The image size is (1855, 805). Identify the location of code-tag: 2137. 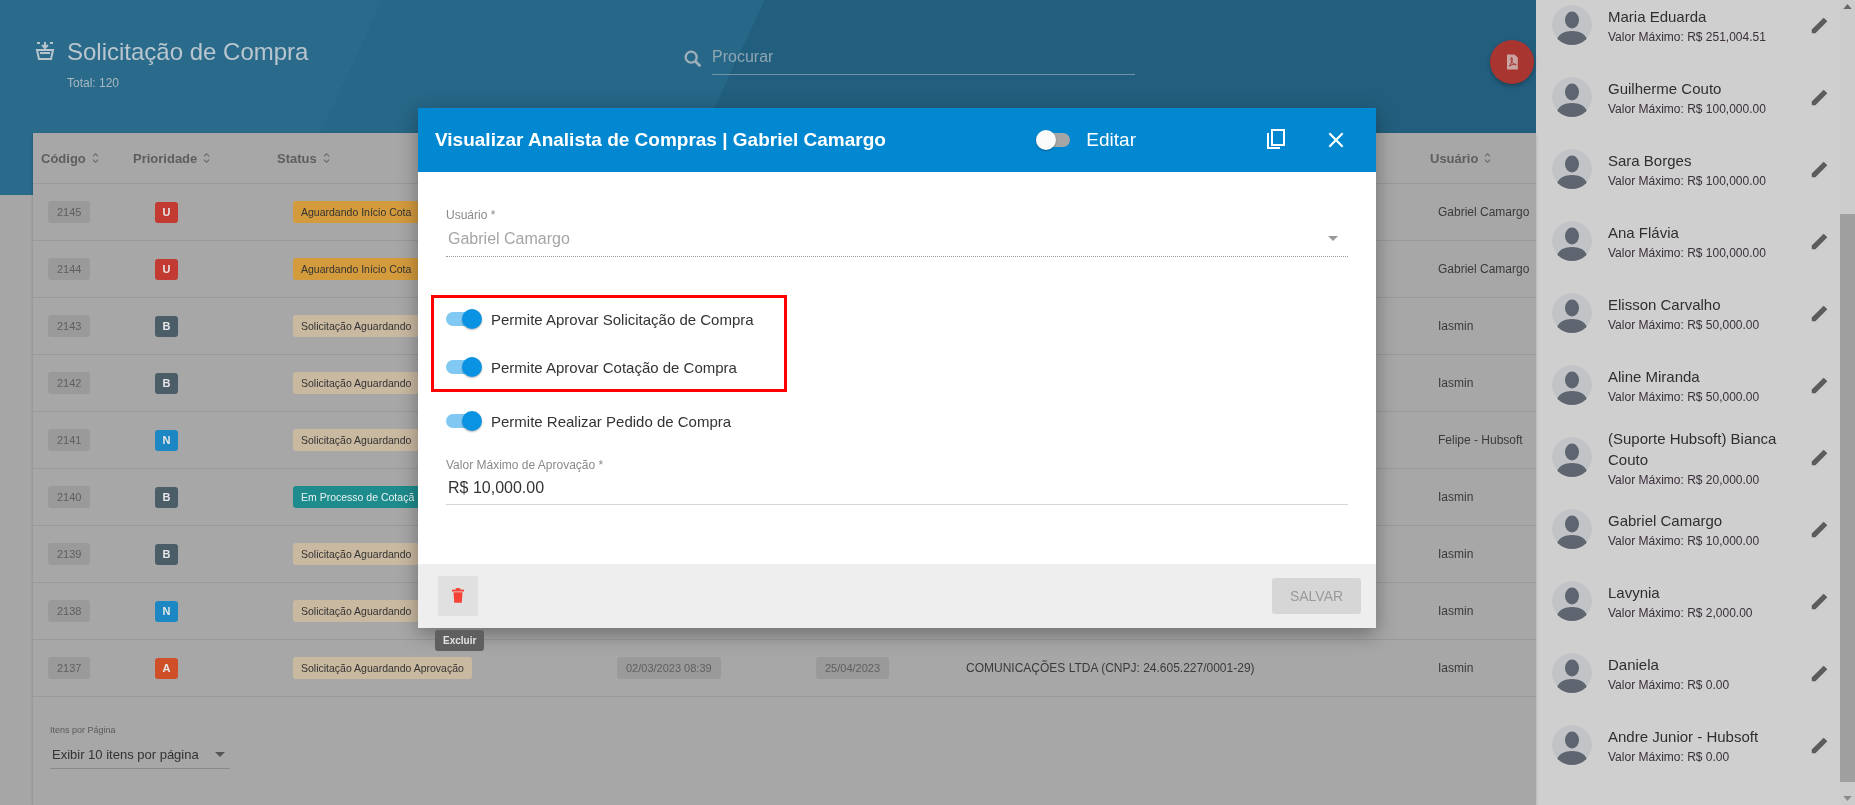
(69, 668).